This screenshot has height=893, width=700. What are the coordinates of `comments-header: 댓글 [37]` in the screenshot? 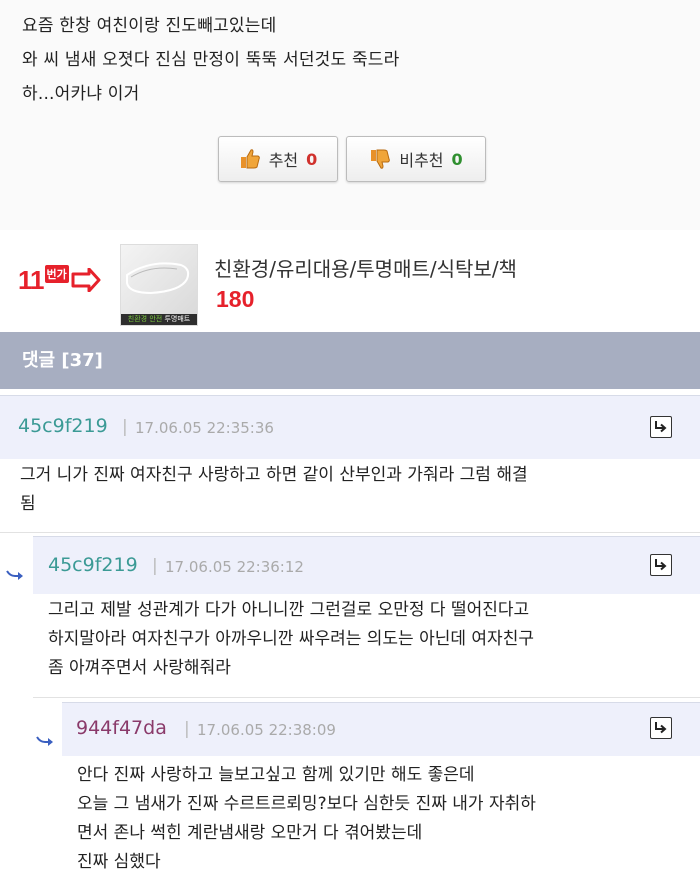 It's located at (350, 360).